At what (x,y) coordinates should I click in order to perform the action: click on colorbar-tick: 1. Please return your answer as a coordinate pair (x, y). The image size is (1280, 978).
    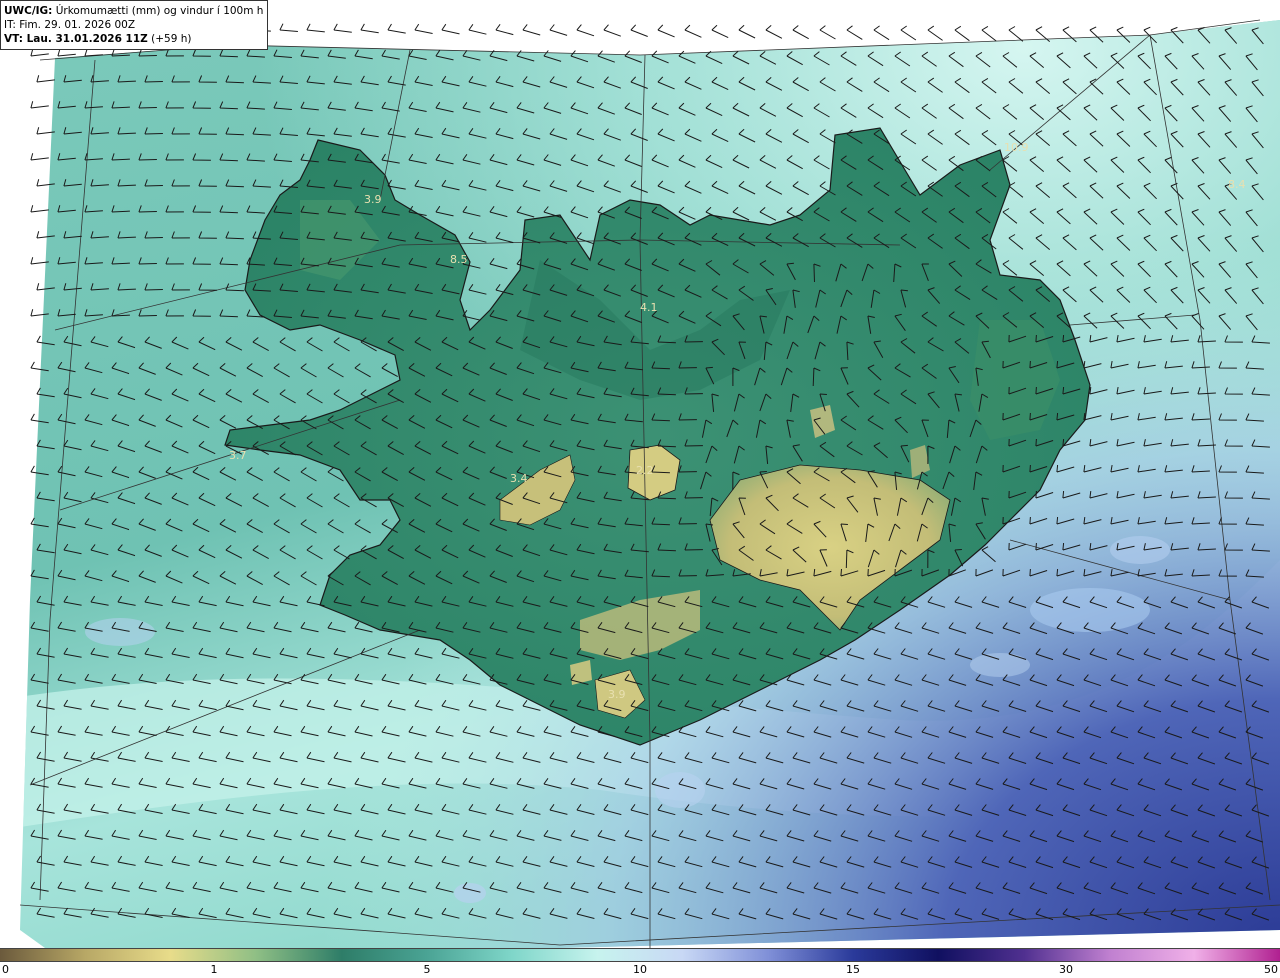
    Looking at the image, I should click on (214, 969).